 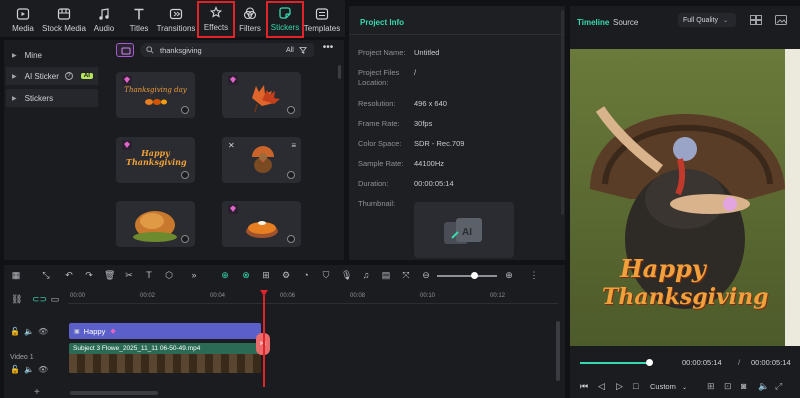 What do you see at coordinates (601, 386) in the screenshot?
I see `step-back-icon: ◁` at bounding box center [601, 386].